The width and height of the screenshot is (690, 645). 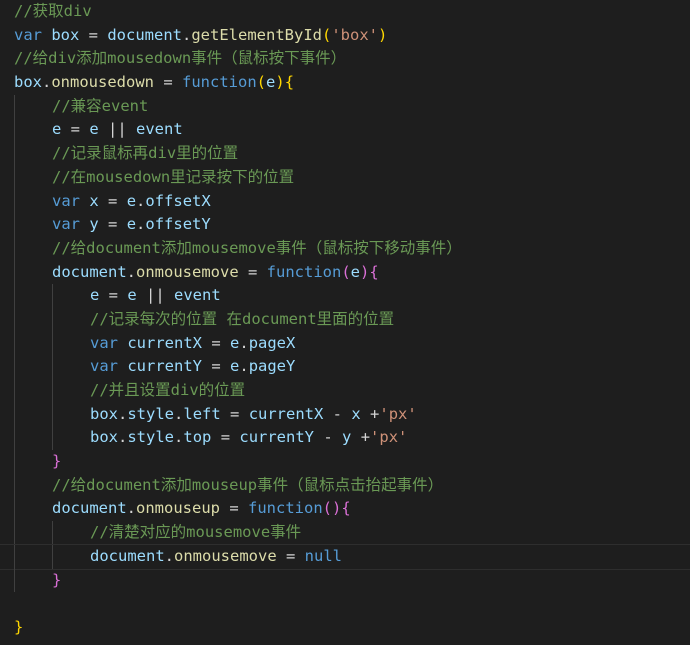 I want to click on code-token: //兼容event, so click(x=100, y=105).